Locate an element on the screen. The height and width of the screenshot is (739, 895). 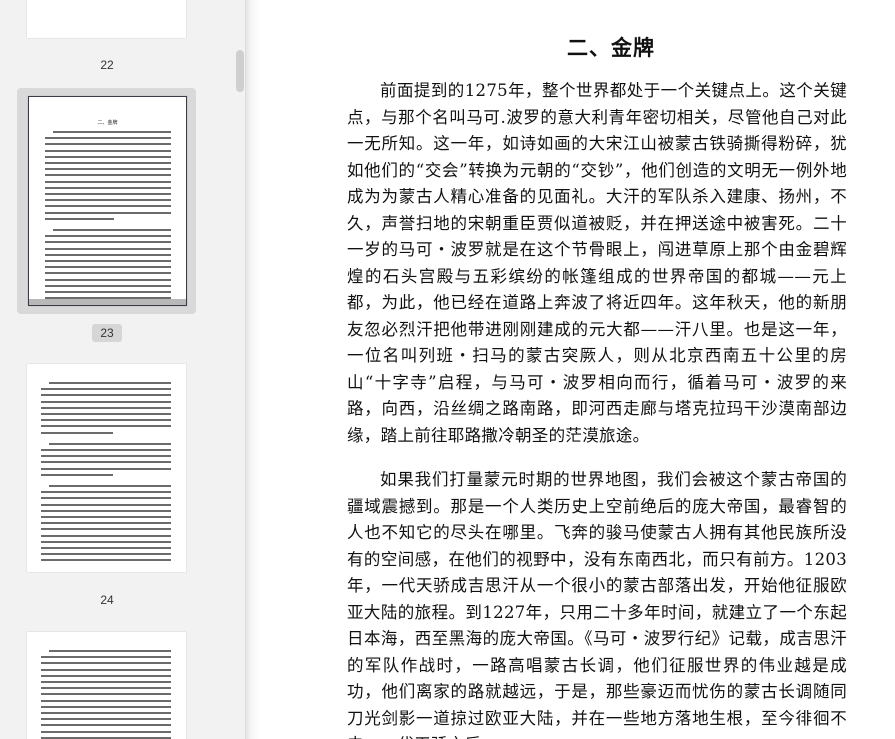
thumbnail-bottom-bar is located at coordinates (107, 302).